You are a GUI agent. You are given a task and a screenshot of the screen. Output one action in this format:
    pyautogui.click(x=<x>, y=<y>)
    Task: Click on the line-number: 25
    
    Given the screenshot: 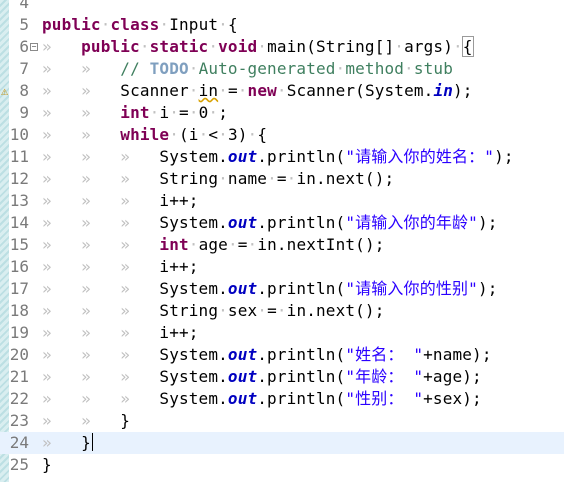 What is the action you would take?
    pyautogui.click(x=19, y=464)
    